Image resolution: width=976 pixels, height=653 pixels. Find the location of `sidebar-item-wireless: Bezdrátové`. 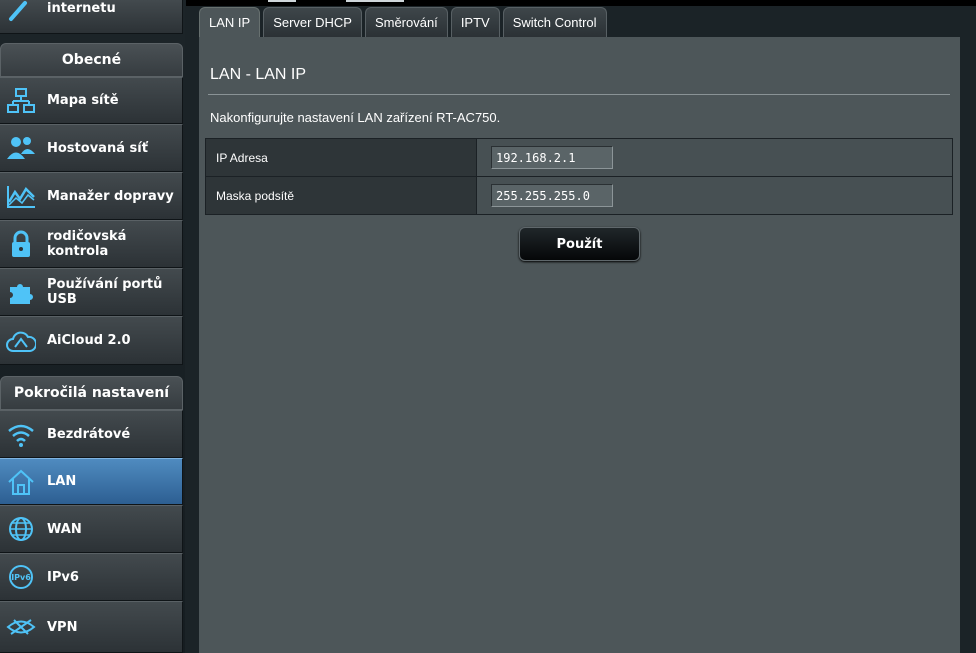

sidebar-item-wireless: Bezdrátové is located at coordinates (91, 434).